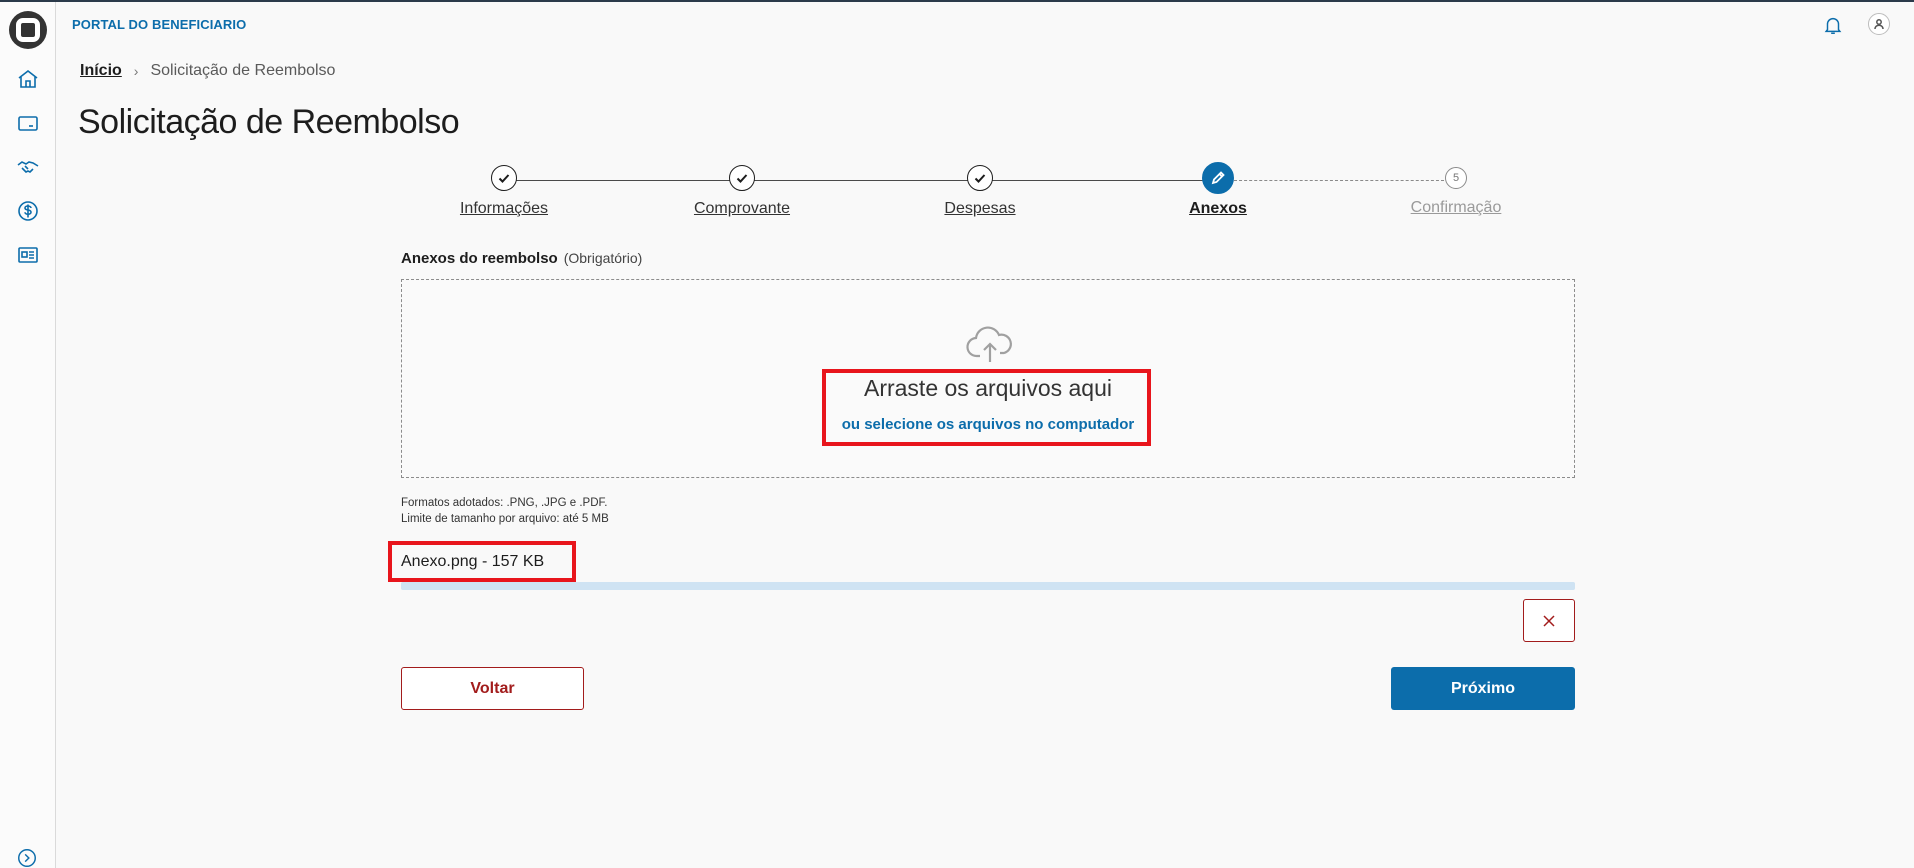 This screenshot has width=1914, height=868. Describe the element at coordinates (28, 857) in the screenshot. I see `expand-icon` at that location.